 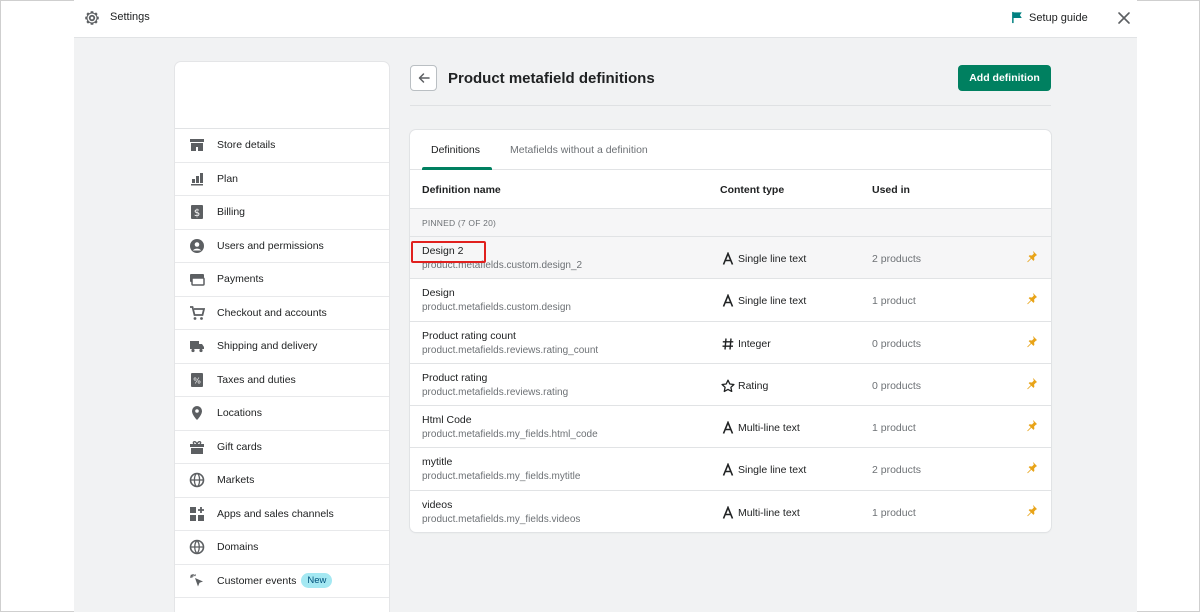 What do you see at coordinates (447, 420) in the screenshot?
I see `definition-name: Html Code` at bounding box center [447, 420].